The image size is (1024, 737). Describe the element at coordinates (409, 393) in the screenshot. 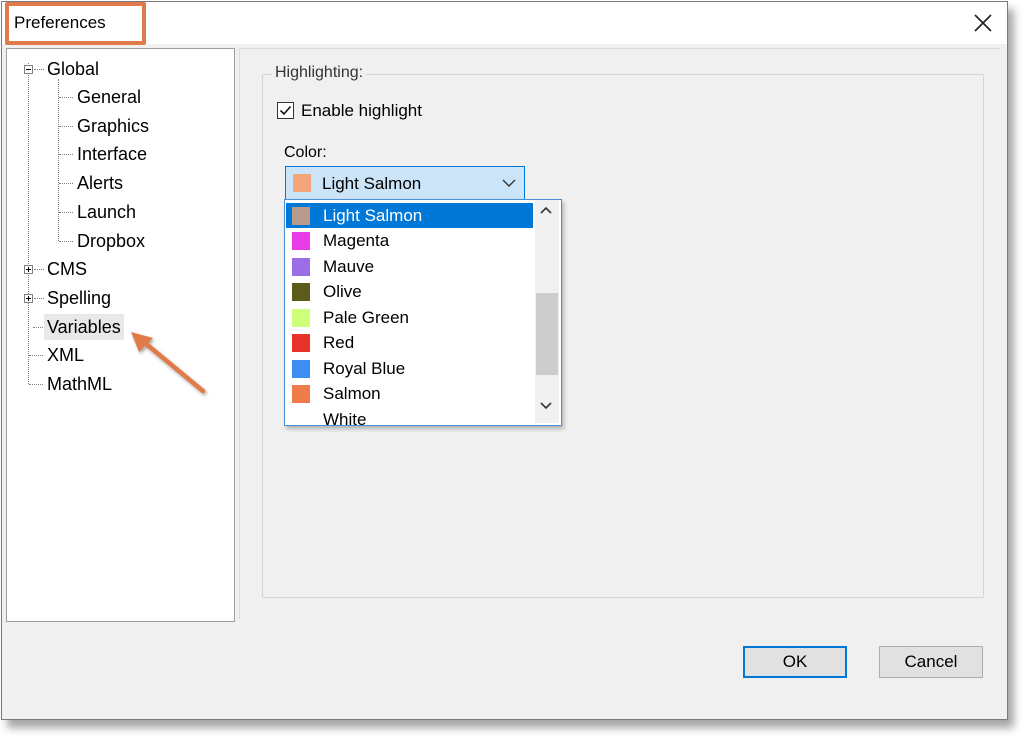

I see `color-option: Salmon` at that location.